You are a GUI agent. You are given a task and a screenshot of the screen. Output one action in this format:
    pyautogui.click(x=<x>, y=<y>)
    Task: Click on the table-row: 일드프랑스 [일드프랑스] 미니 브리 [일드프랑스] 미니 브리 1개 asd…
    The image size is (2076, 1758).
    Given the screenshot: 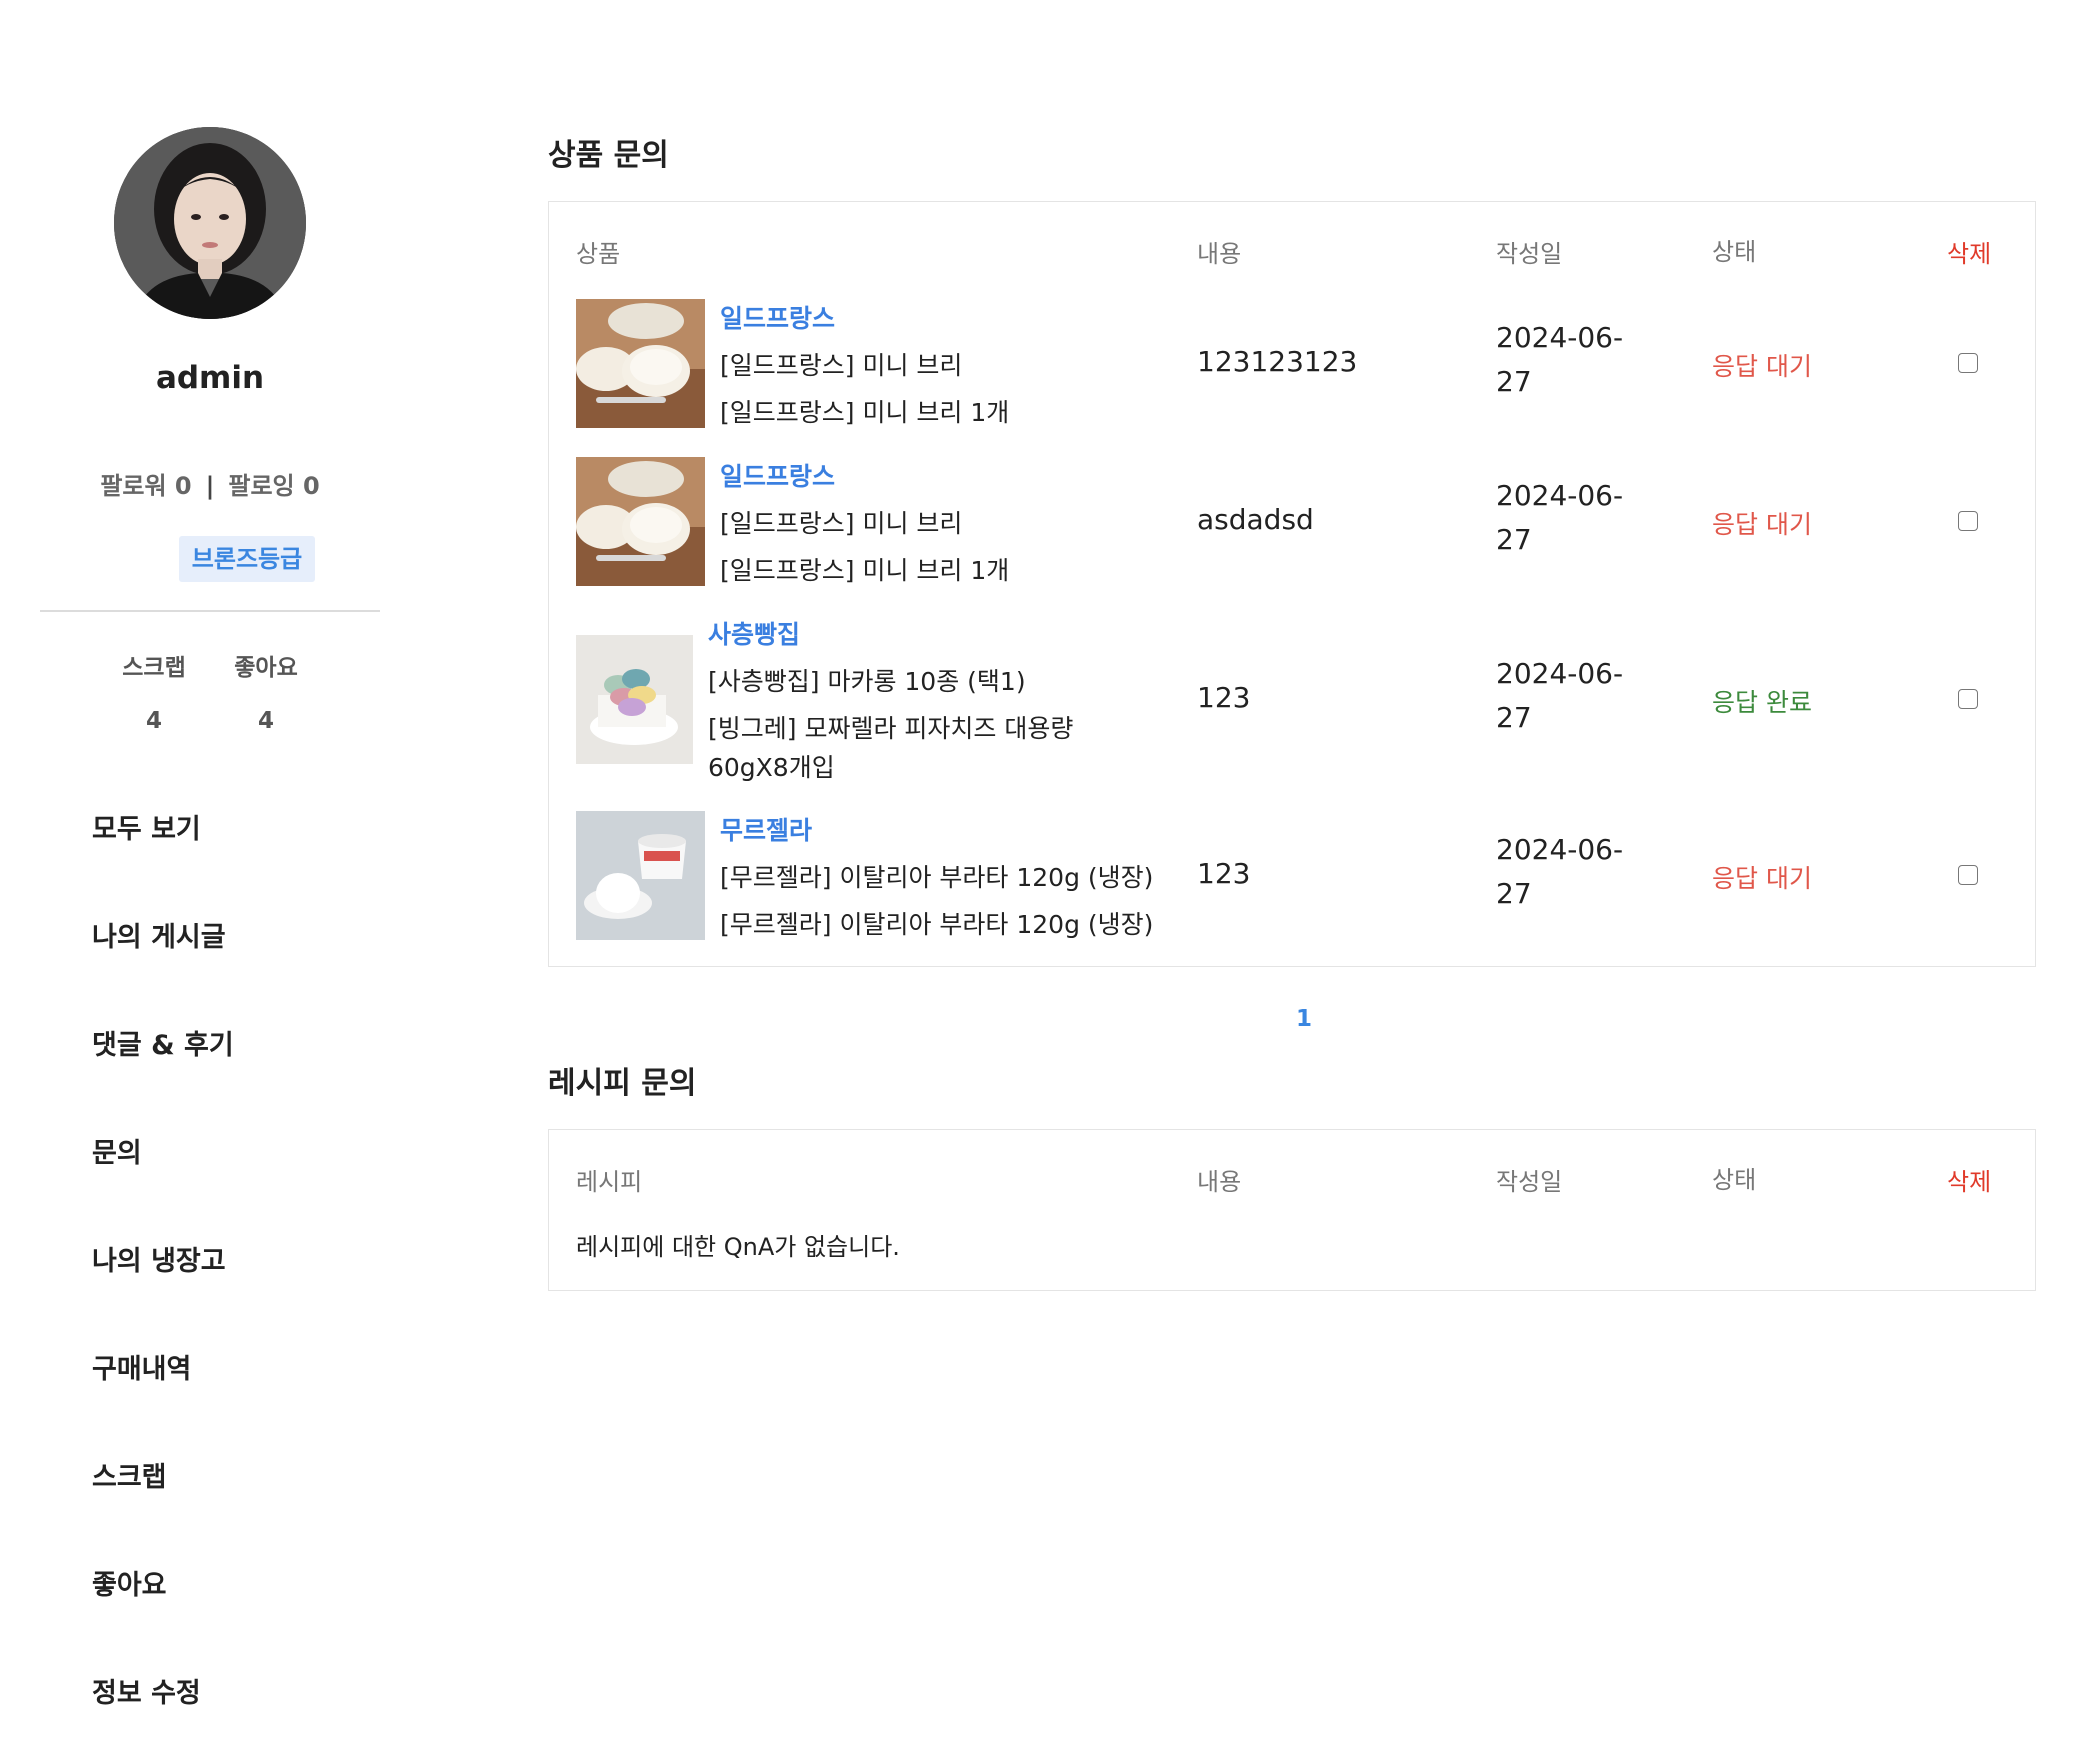 What is the action you would take?
    pyautogui.click(x=1292, y=527)
    